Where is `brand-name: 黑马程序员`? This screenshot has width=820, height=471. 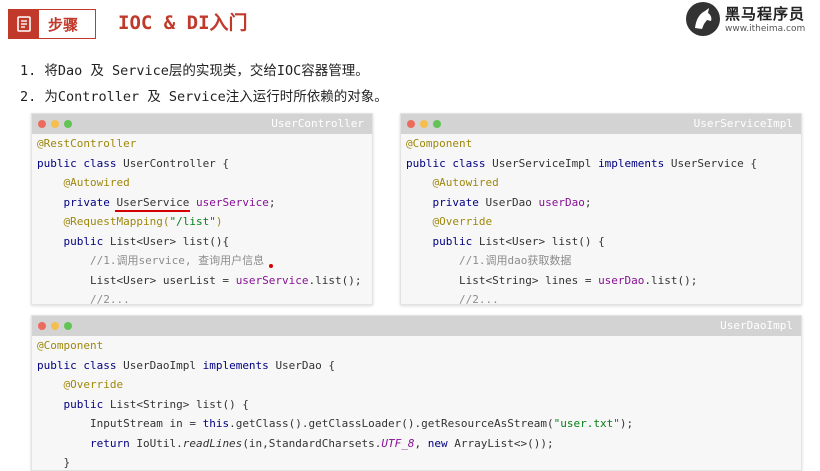
brand-name: 黑马程序员 is located at coordinates (765, 14).